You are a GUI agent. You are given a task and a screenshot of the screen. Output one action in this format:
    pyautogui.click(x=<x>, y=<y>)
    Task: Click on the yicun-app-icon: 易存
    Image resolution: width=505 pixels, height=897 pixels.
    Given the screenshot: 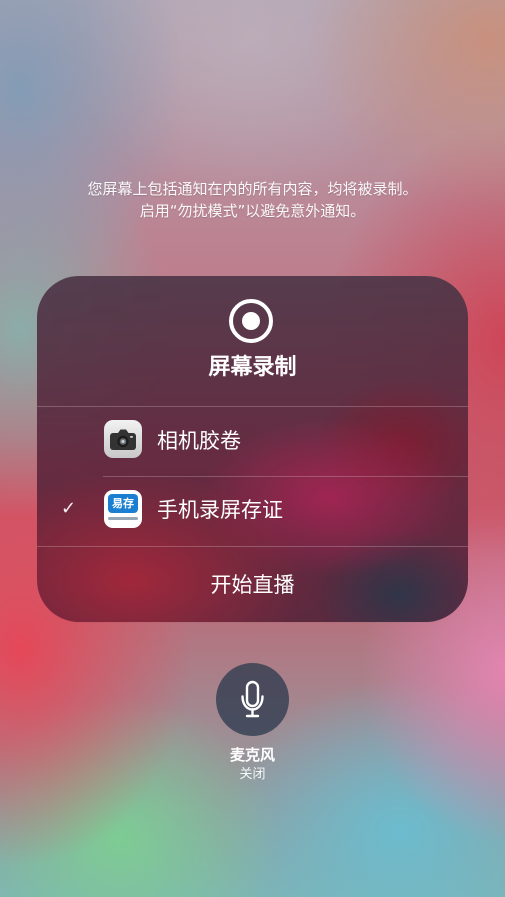 What is the action you would take?
    pyautogui.click(x=123, y=509)
    